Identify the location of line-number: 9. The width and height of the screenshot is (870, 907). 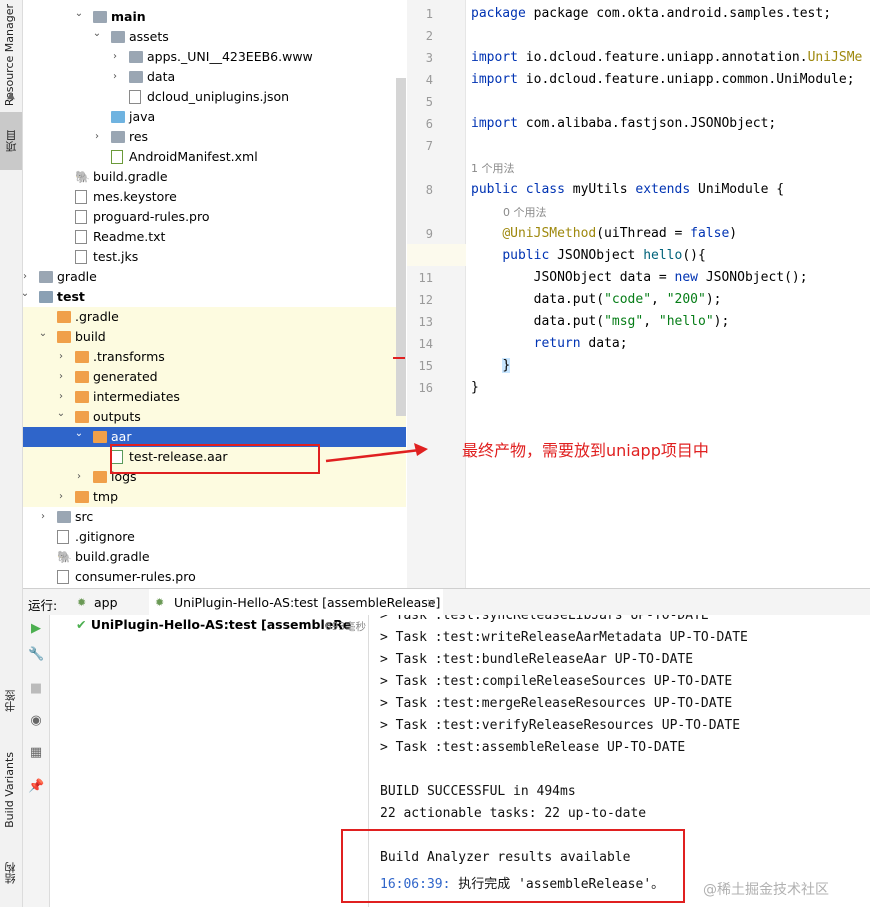
(429, 234).